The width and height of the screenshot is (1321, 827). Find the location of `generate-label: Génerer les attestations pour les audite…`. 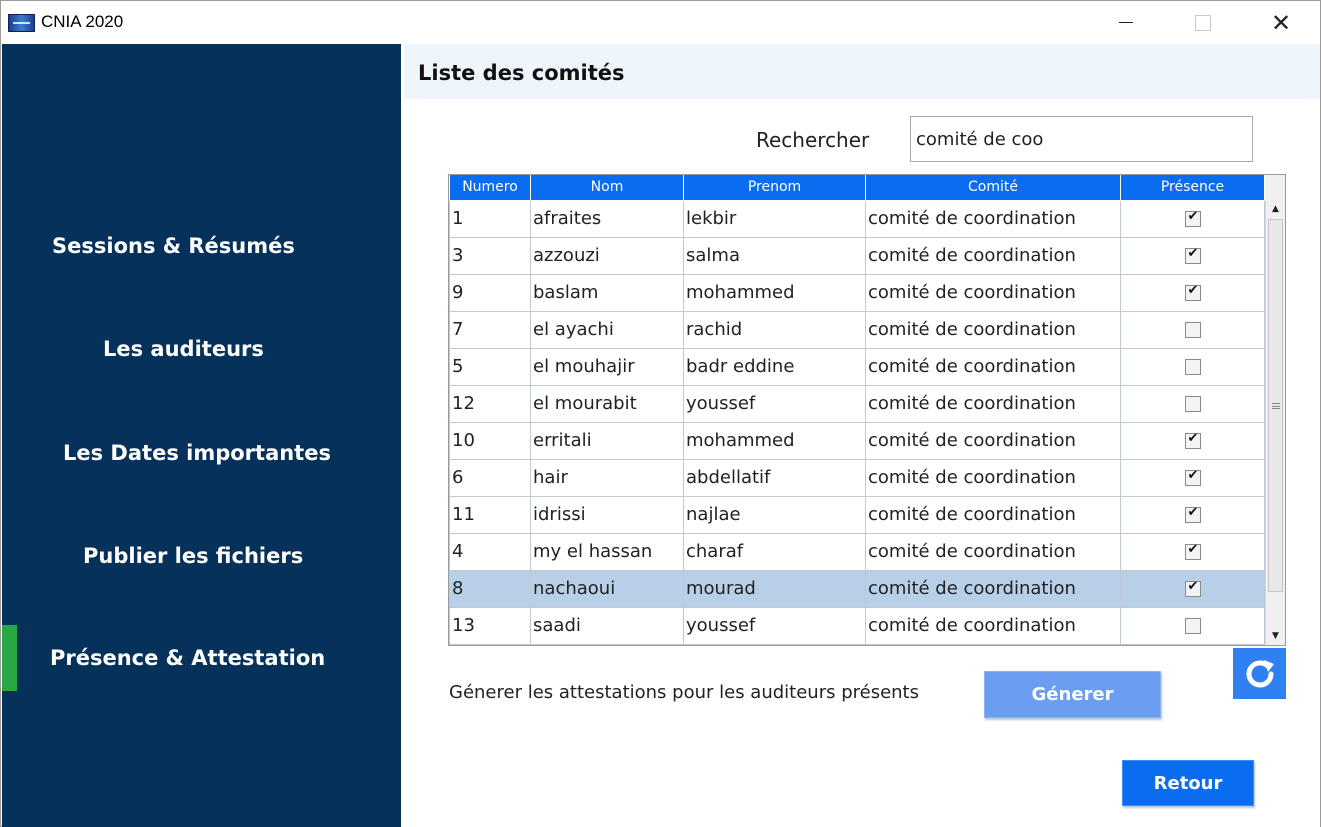

generate-label: Génerer les attestations pour les audite… is located at coordinates (684, 692).